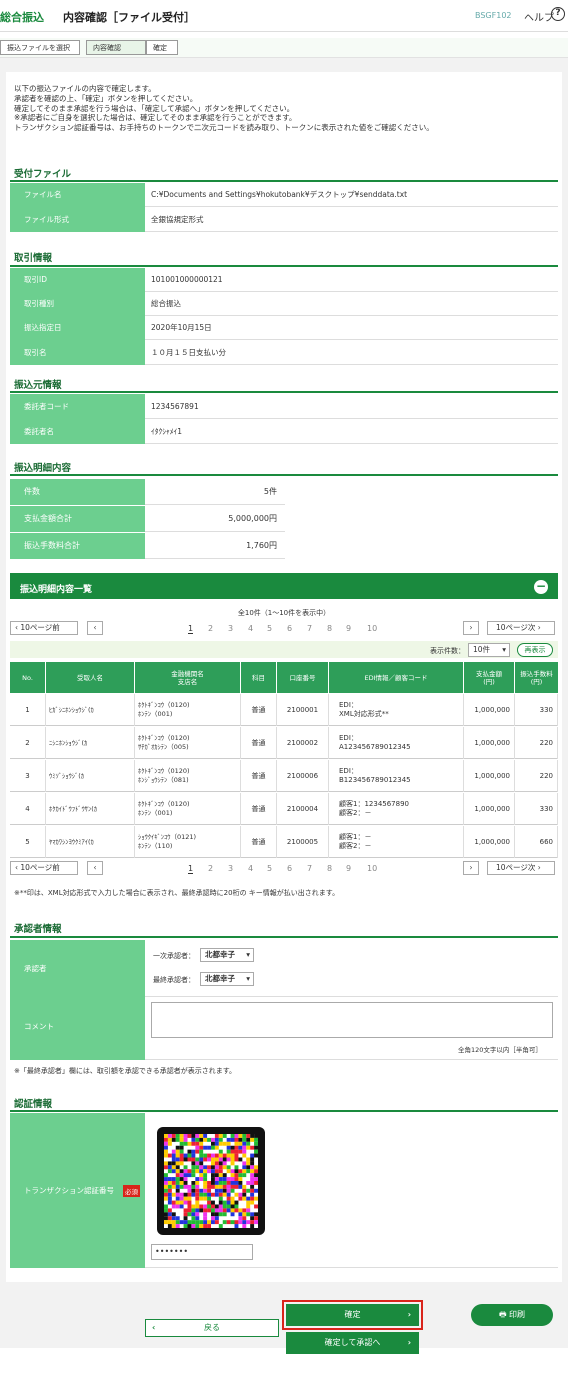  What do you see at coordinates (77, 352) in the screenshot?
I see `trade-name-label: 取引名` at bounding box center [77, 352].